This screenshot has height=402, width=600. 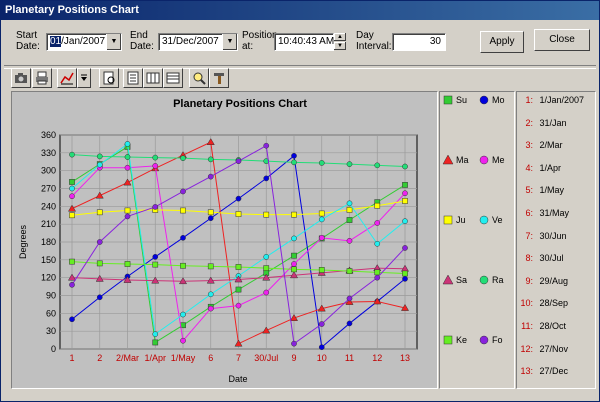 I want to click on start-date-field: 01/Jan/2007 ▼, so click(x=84, y=42).